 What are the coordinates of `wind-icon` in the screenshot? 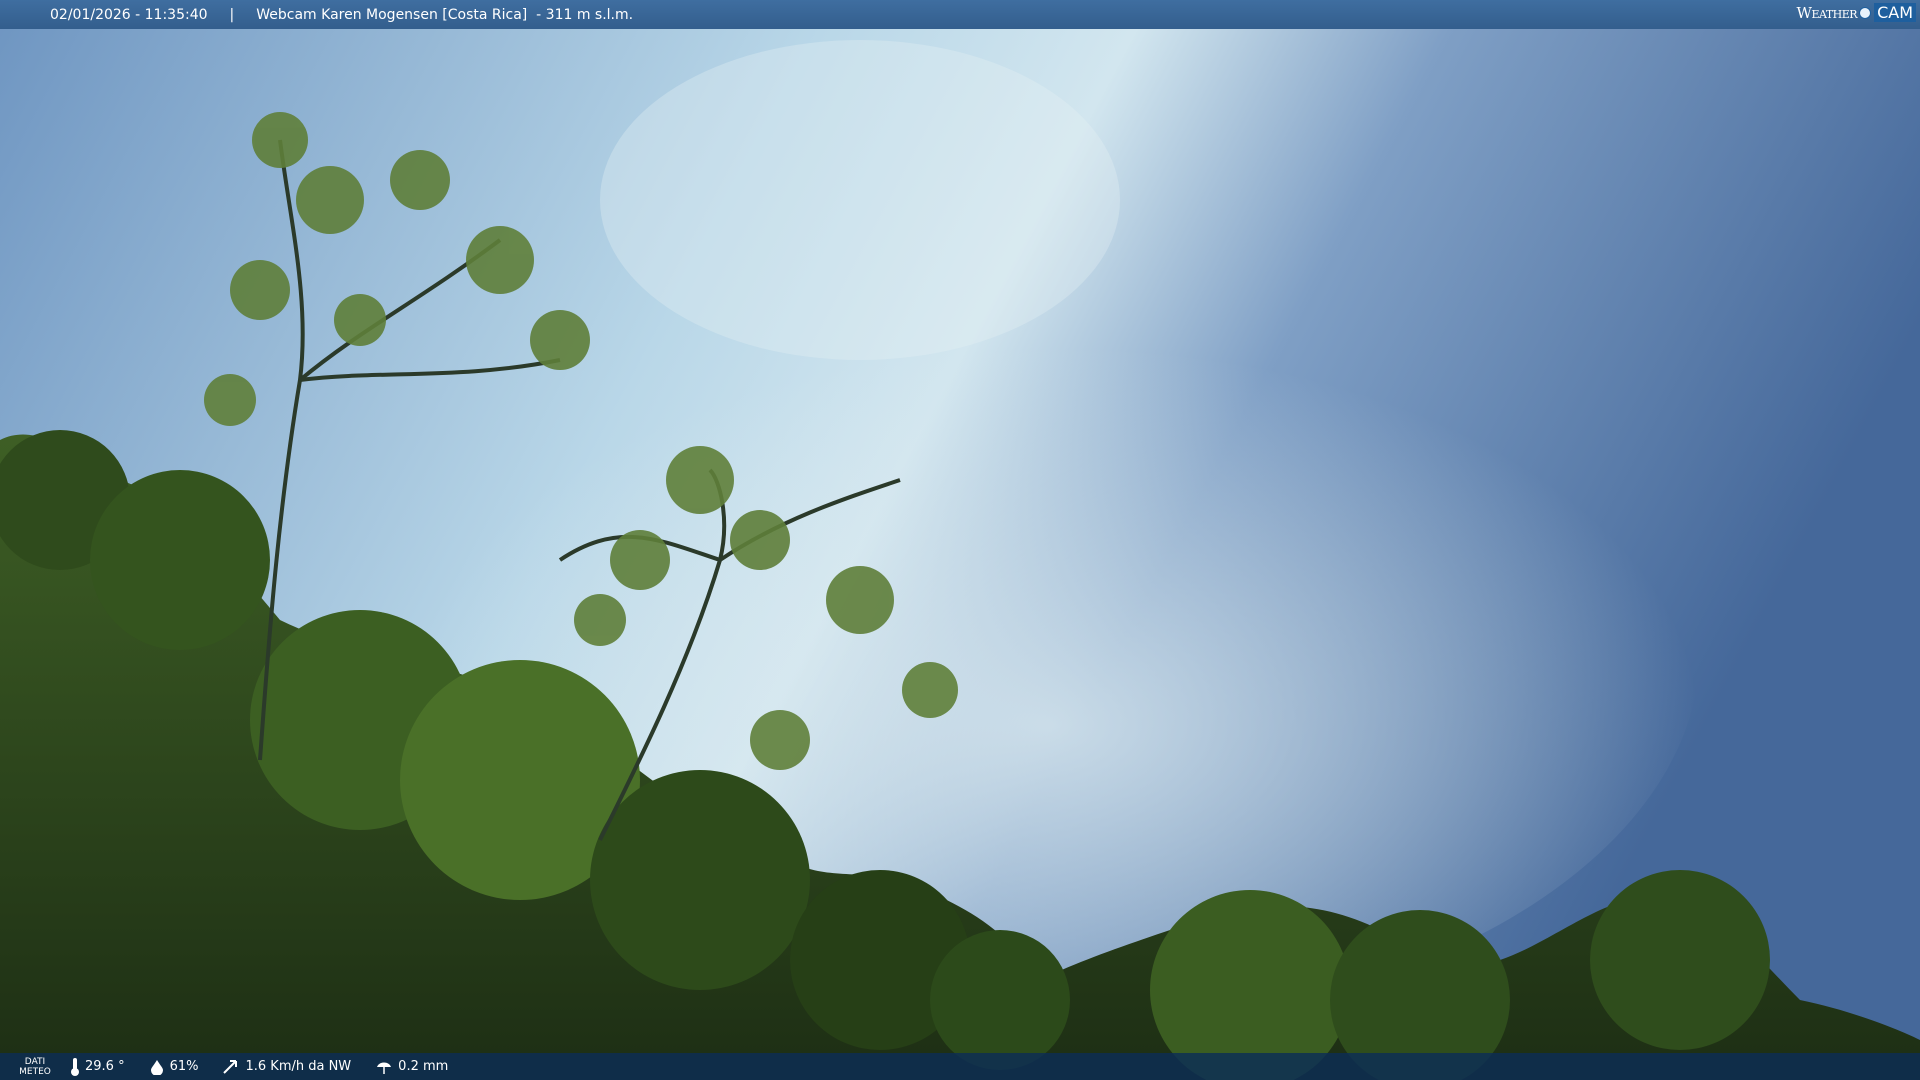 It's located at (230, 1066).